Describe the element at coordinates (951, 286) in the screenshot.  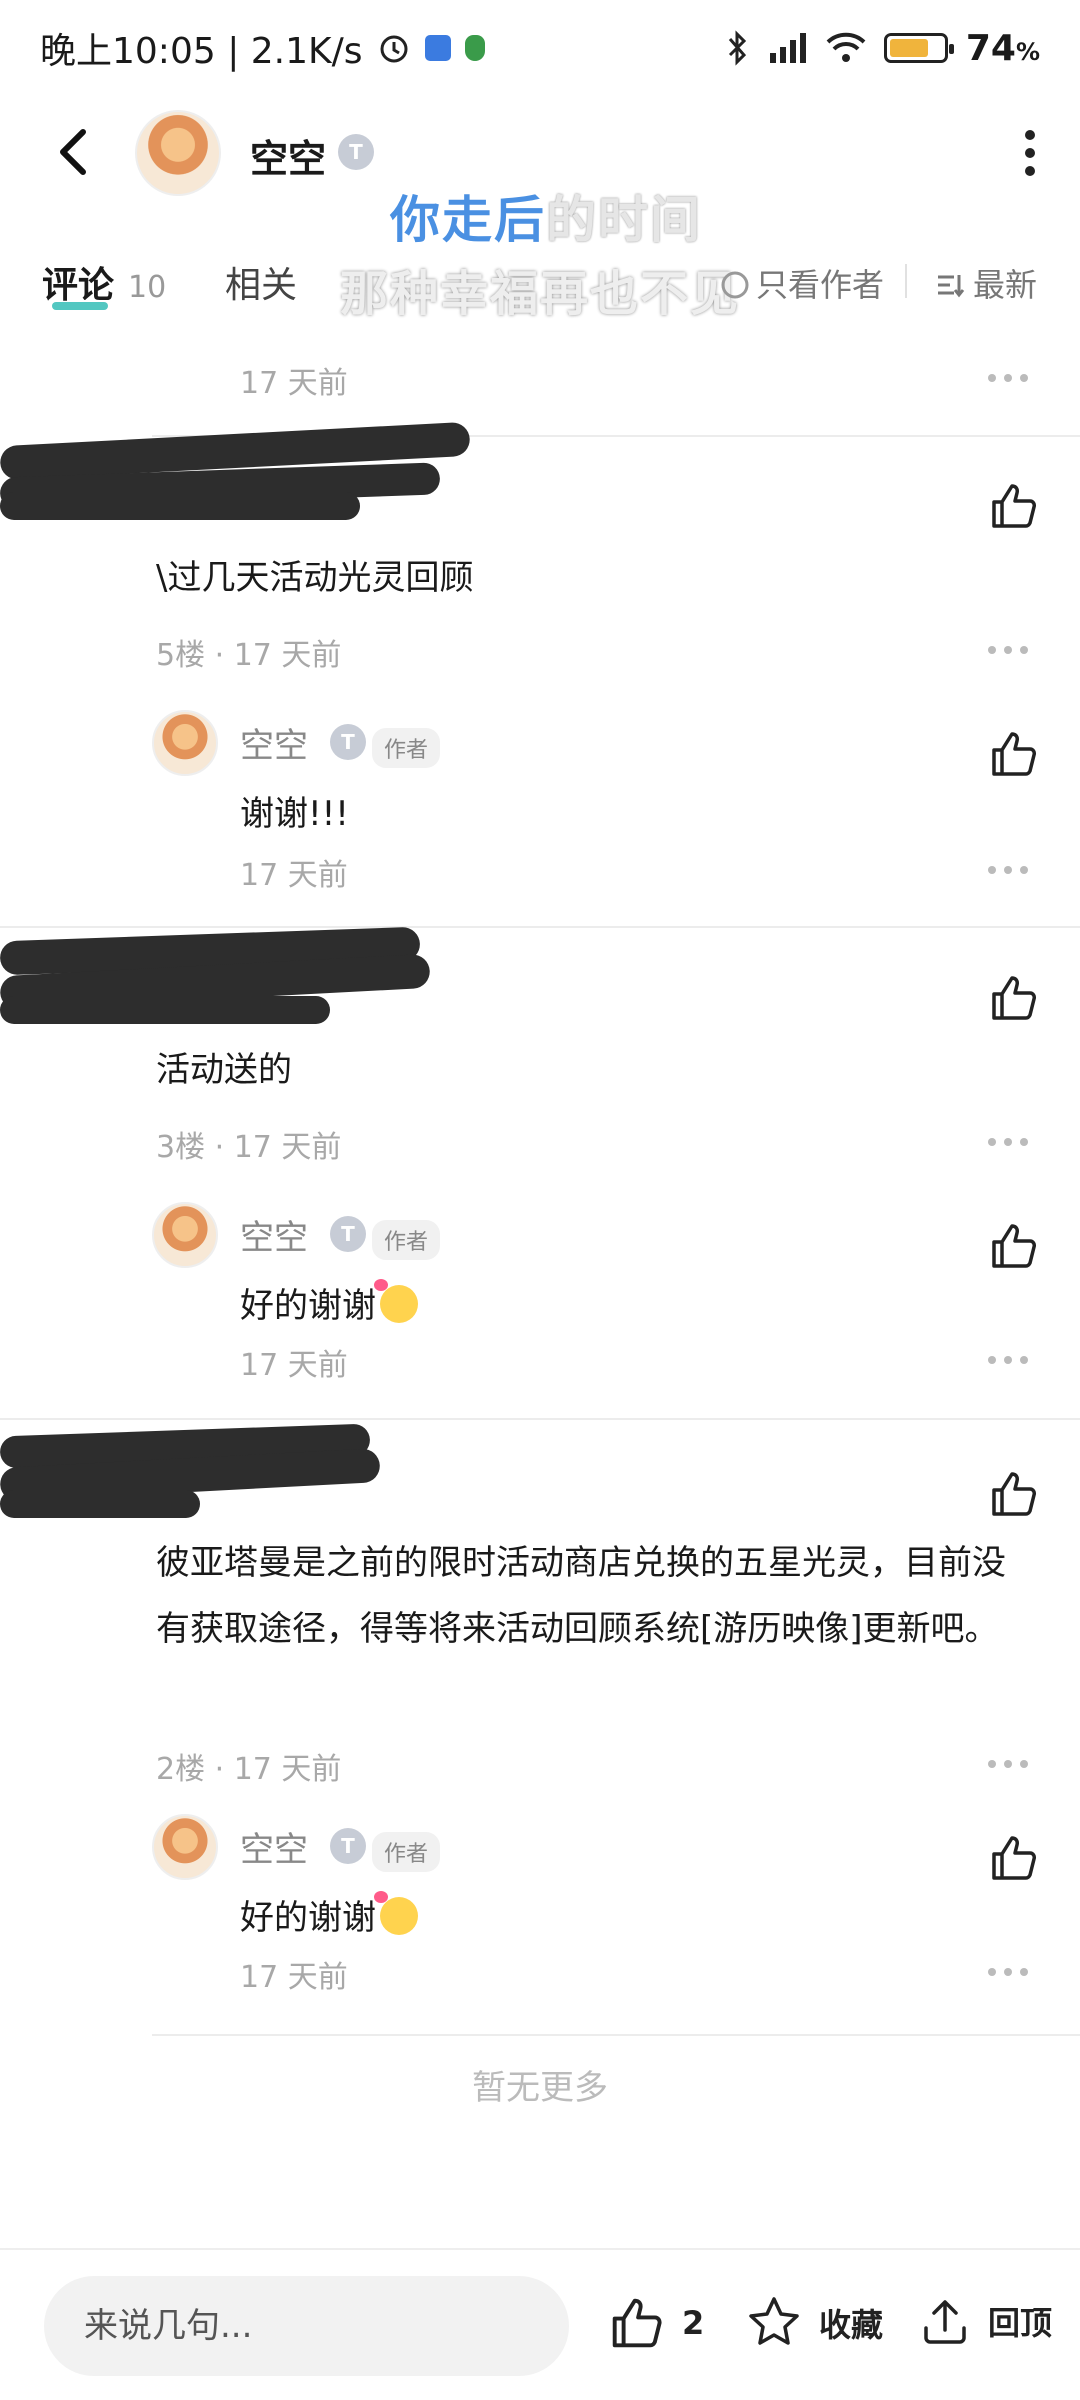
I see `sort-icon` at that location.